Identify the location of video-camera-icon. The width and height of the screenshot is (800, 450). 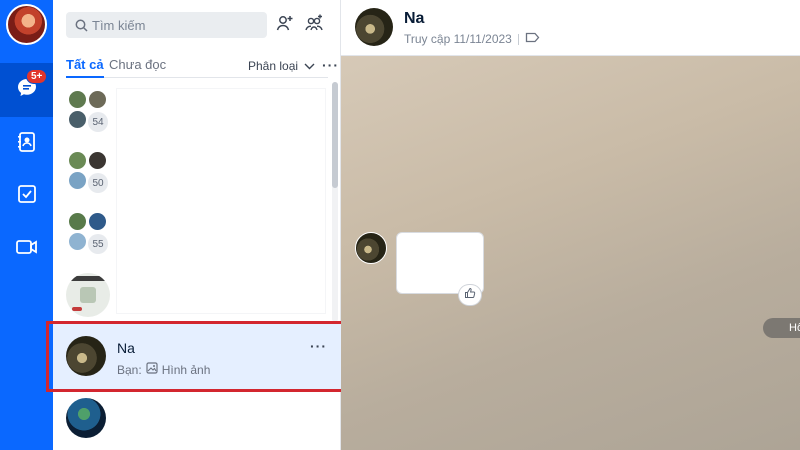
(27, 249).